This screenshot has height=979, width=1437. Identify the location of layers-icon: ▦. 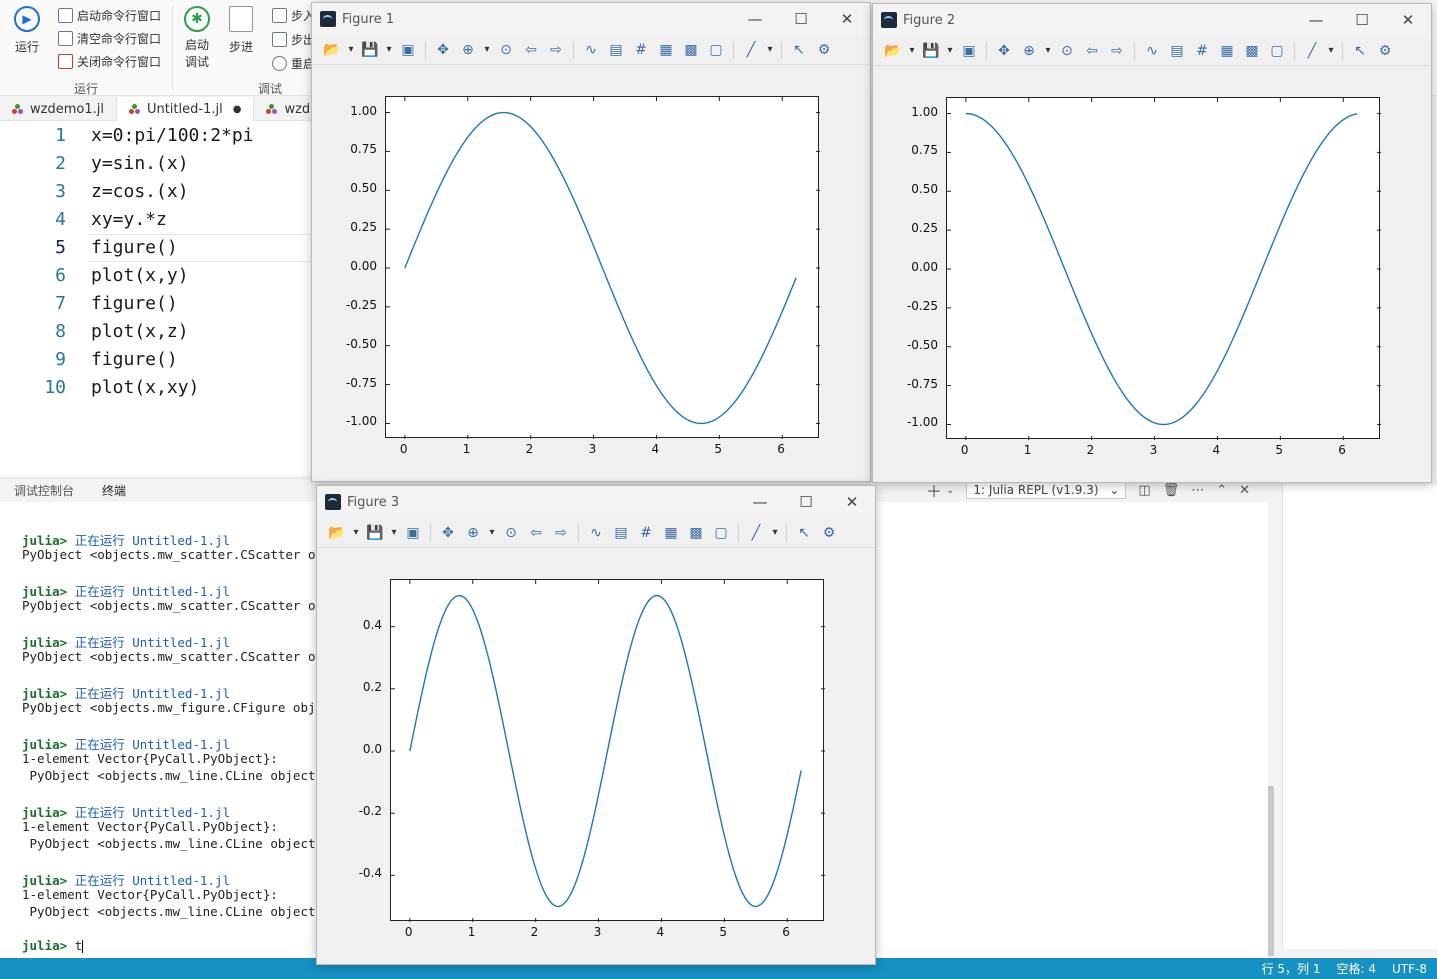
(666, 50).